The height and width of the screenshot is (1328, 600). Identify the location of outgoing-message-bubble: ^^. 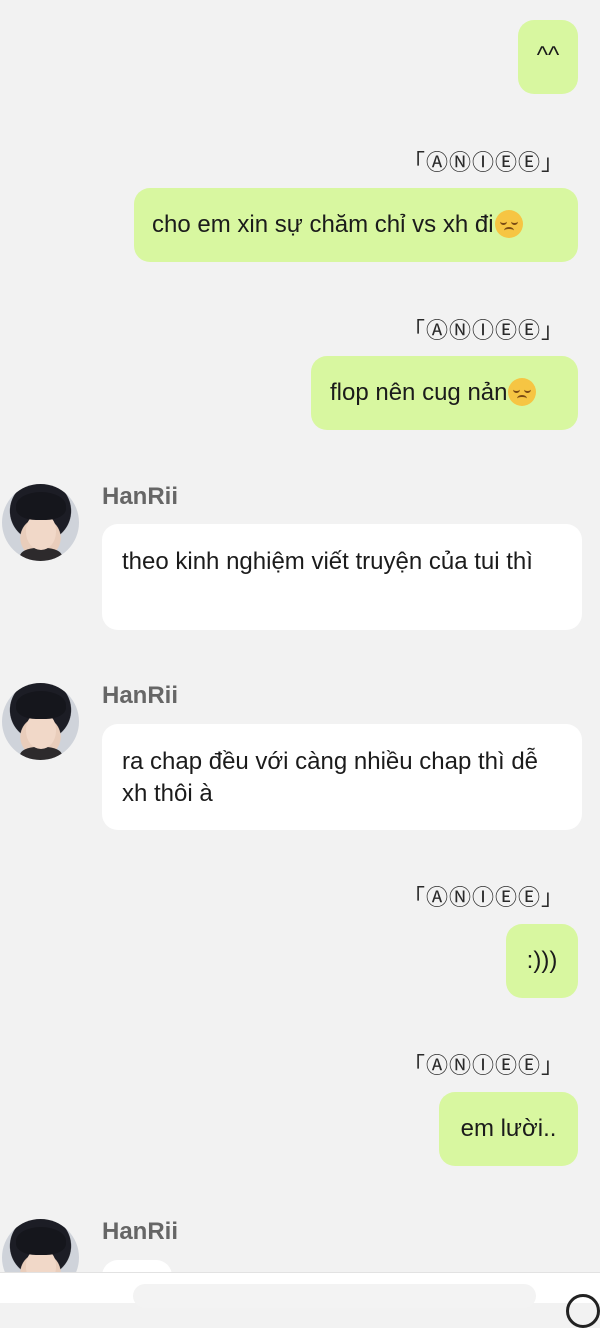
(548, 57).